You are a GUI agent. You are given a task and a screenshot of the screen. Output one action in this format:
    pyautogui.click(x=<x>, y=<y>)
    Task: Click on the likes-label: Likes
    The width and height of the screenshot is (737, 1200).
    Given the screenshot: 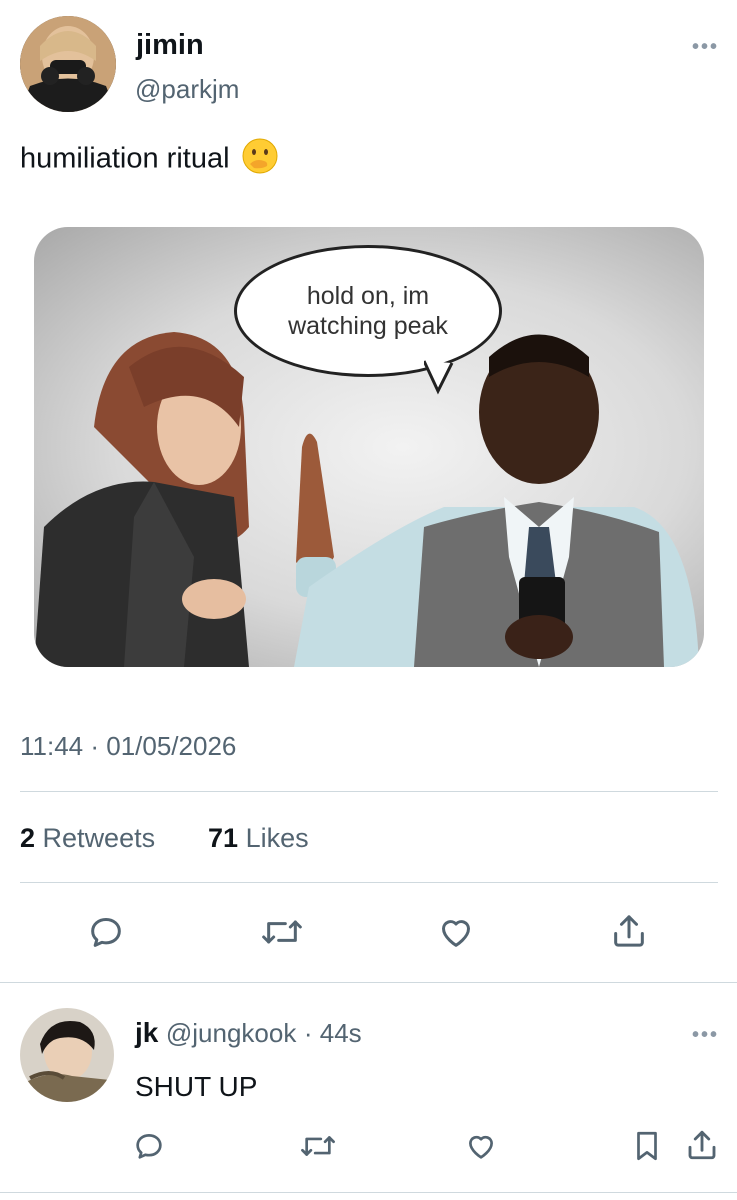 What is the action you would take?
    pyautogui.click(x=277, y=838)
    